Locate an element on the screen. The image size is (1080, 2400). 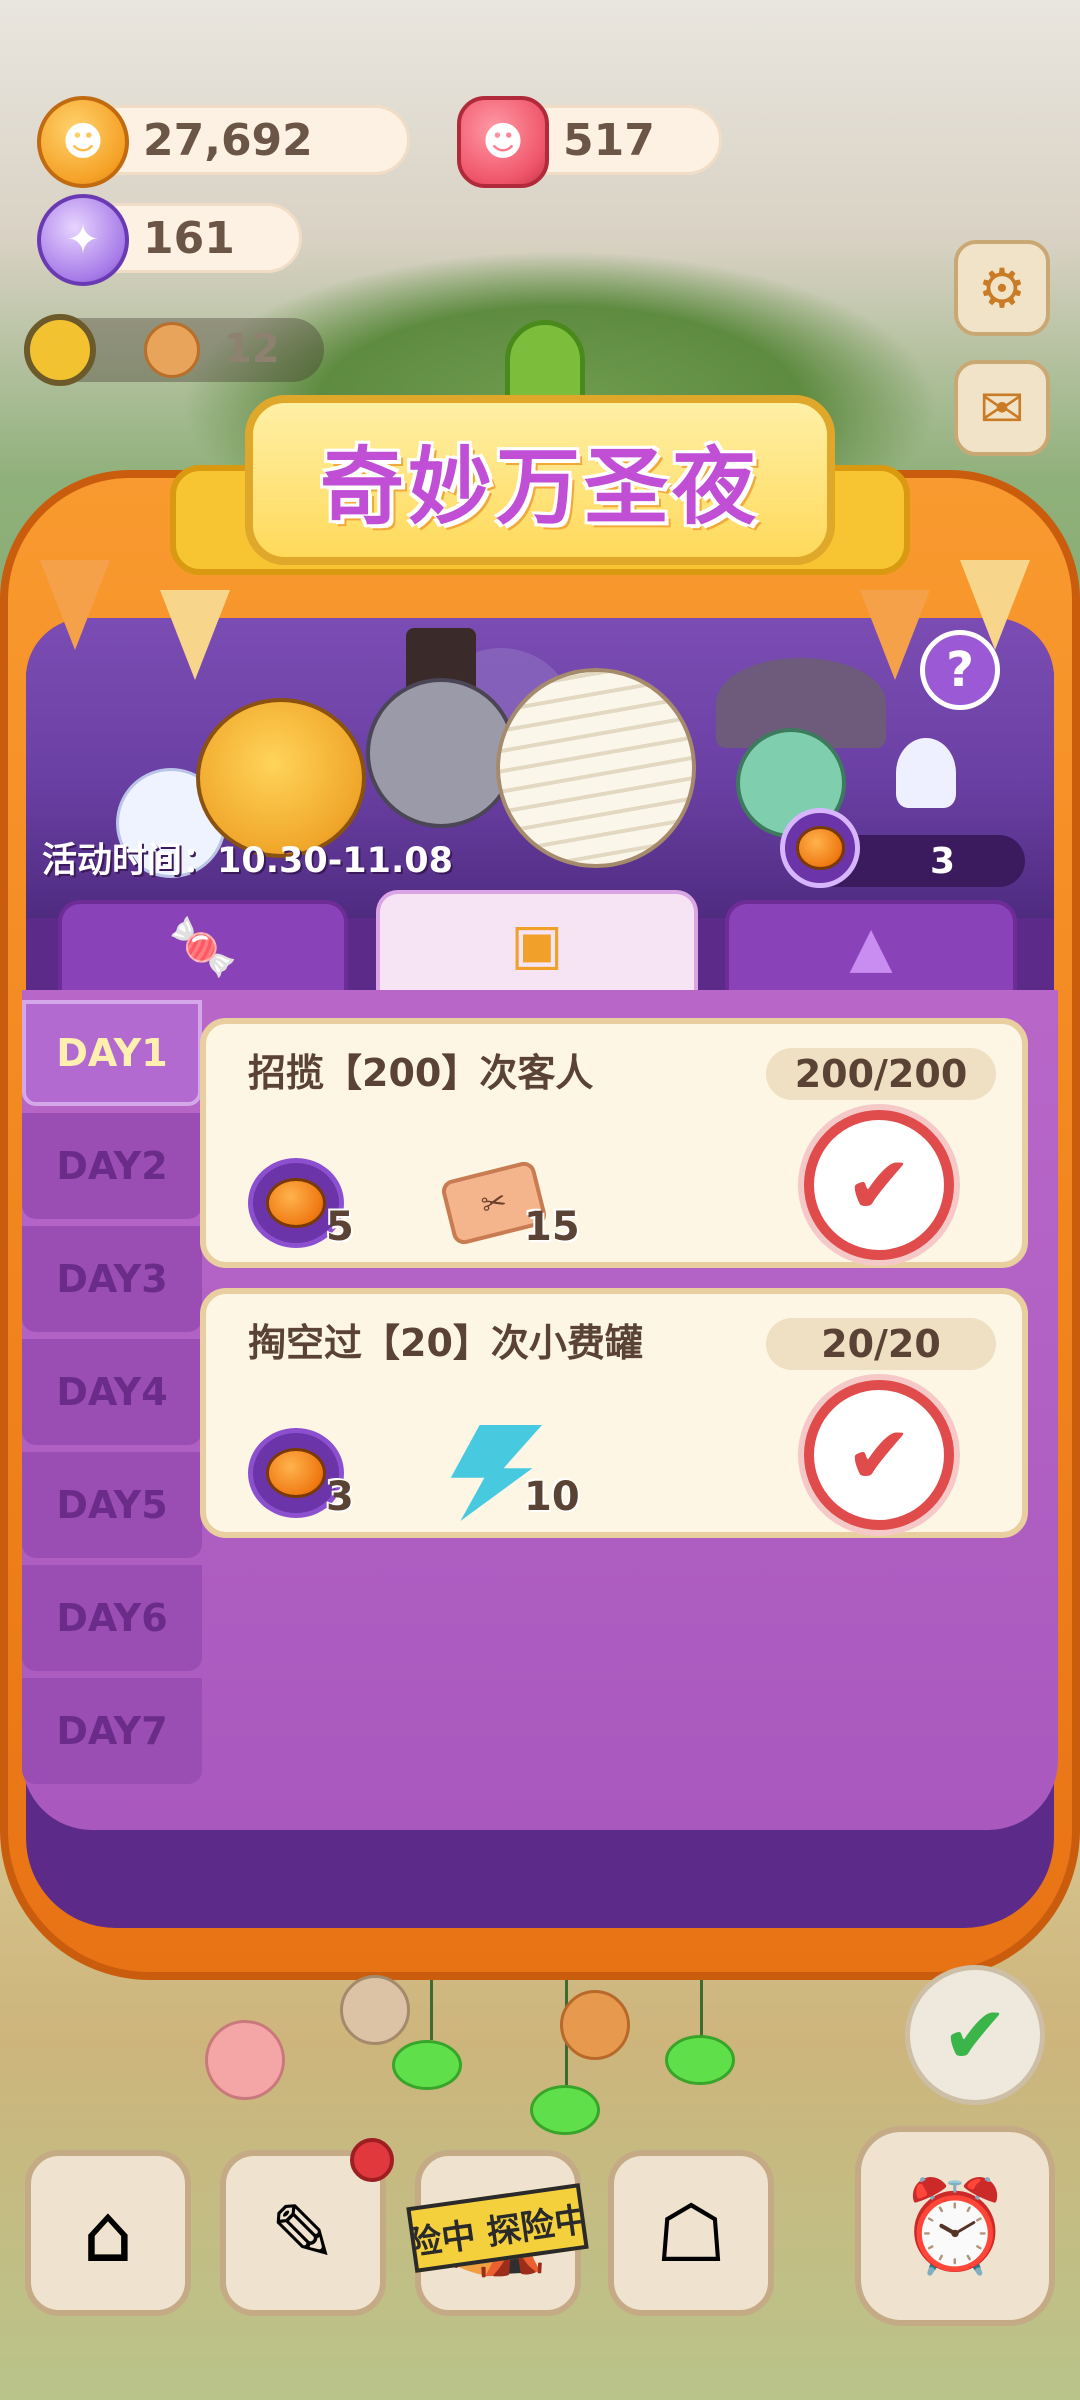
day-tab-3: DAY3 is located at coordinates (112, 1279).